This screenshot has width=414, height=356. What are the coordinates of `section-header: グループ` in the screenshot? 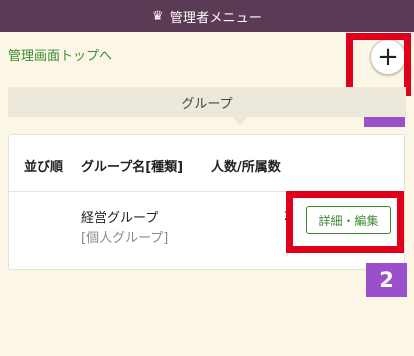 It's located at (207, 106).